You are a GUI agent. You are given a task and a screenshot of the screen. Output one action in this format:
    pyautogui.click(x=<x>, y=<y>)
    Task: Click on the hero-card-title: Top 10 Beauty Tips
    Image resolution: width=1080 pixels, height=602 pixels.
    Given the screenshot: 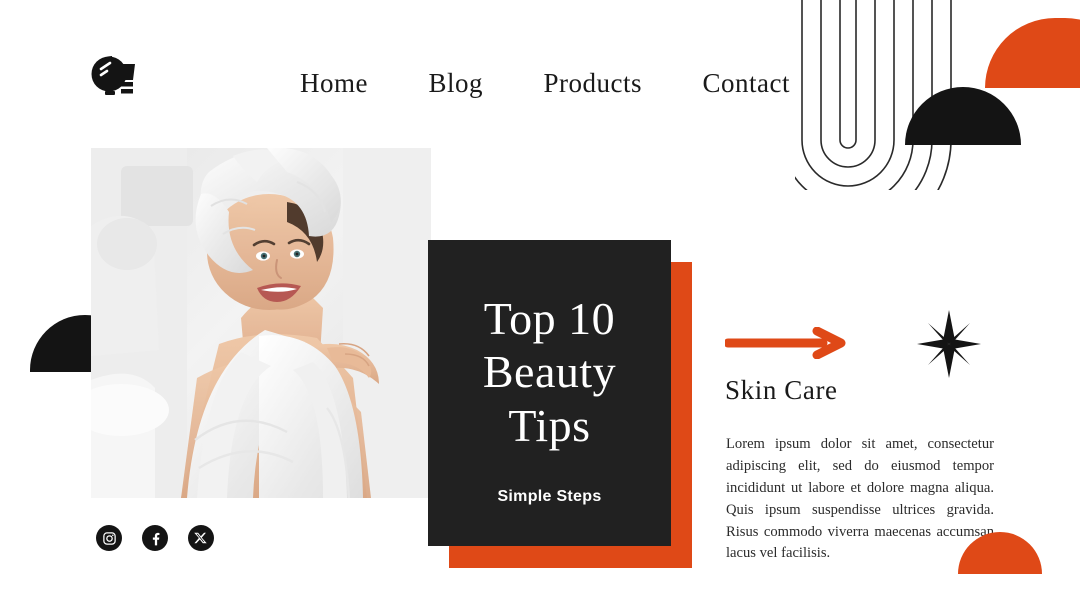 What is the action you would take?
    pyautogui.click(x=549, y=372)
    